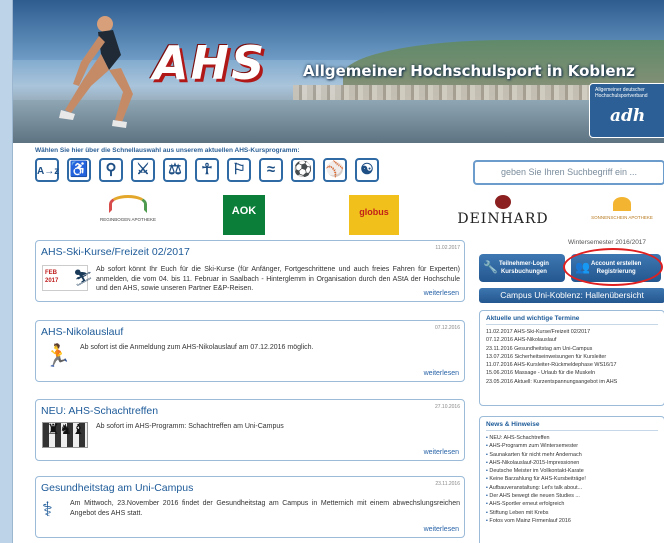  What do you see at coordinates (47, 510) in the screenshot?
I see `health-icon: ⚕` at bounding box center [47, 510].